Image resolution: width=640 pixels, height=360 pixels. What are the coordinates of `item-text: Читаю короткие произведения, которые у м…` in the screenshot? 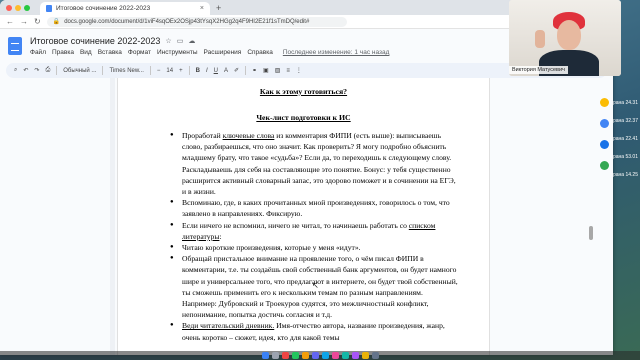 It's located at (271, 248).